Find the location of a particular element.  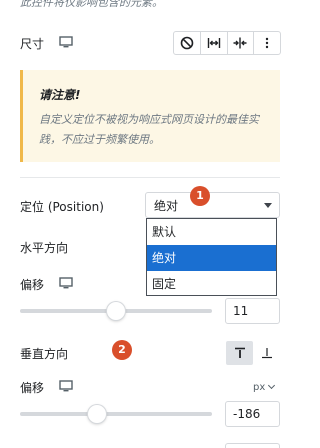

vertical-offset-input: -186 is located at coordinates (252, 414).